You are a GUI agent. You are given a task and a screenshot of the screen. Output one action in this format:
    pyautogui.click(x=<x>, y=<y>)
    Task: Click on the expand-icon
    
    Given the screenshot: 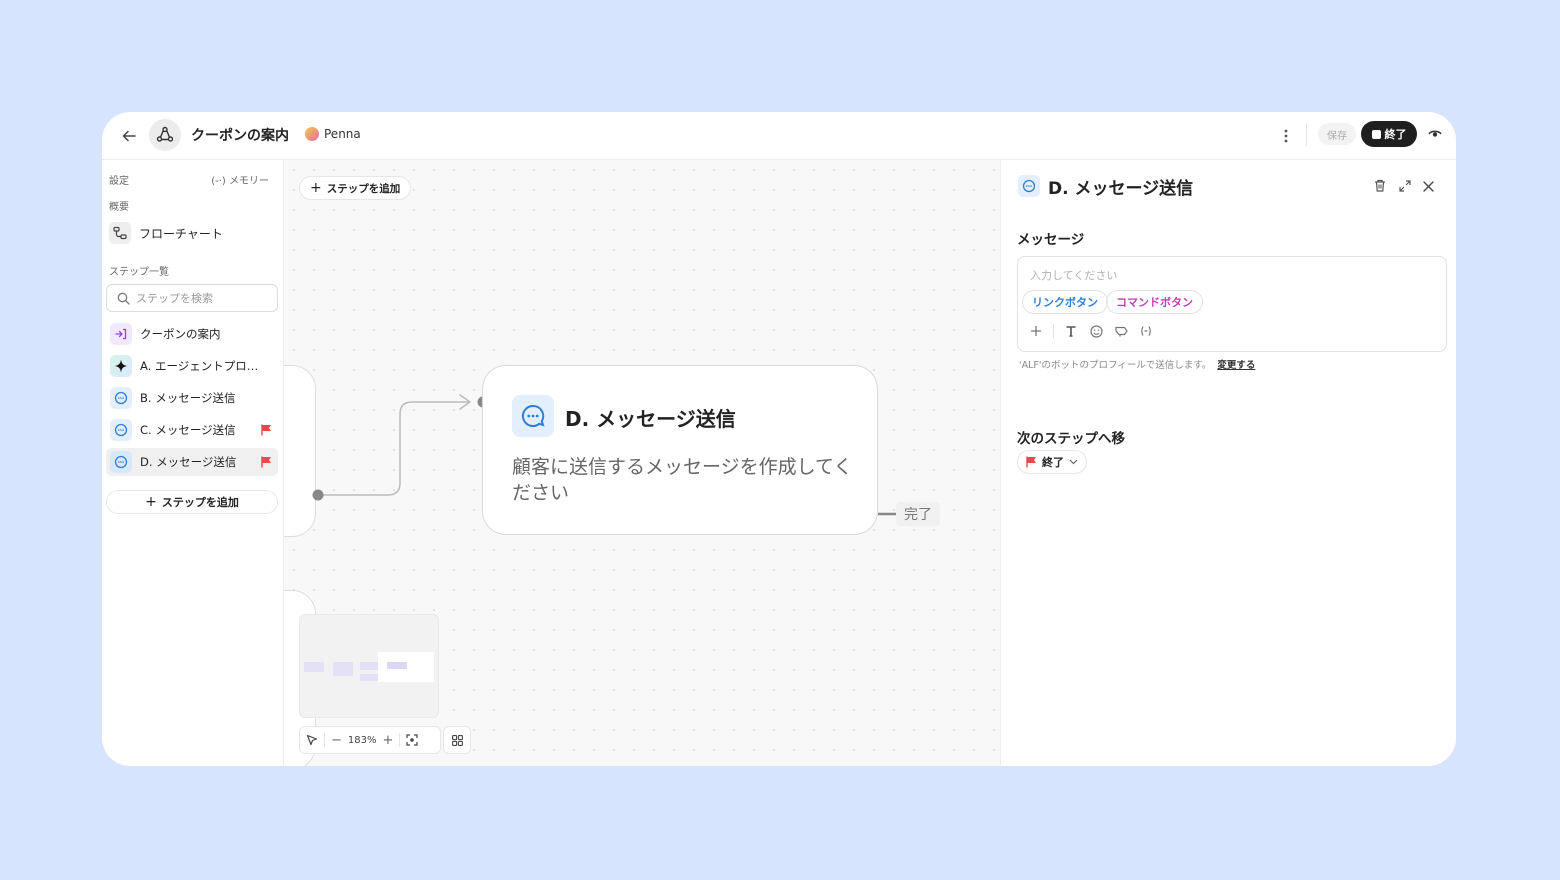 What is the action you would take?
    pyautogui.click(x=1405, y=186)
    